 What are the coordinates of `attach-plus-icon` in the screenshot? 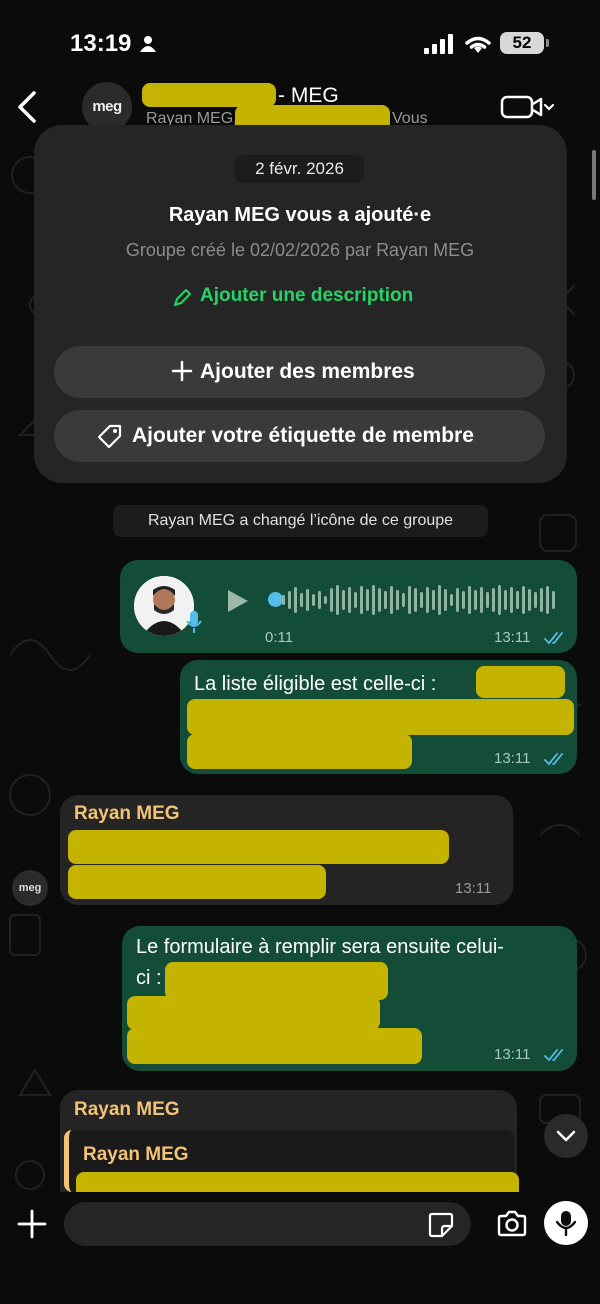 It's located at (32, 1224).